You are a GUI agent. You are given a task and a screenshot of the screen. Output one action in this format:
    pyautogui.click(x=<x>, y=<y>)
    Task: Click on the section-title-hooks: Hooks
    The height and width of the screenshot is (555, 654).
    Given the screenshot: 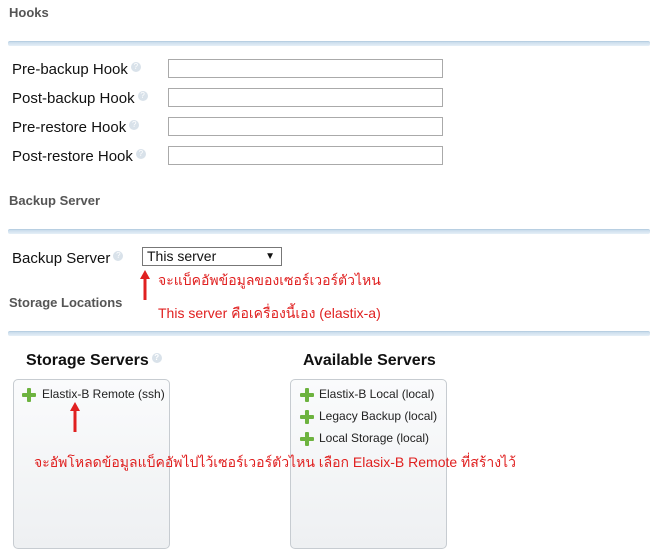 What is the action you would take?
    pyautogui.click(x=29, y=12)
    